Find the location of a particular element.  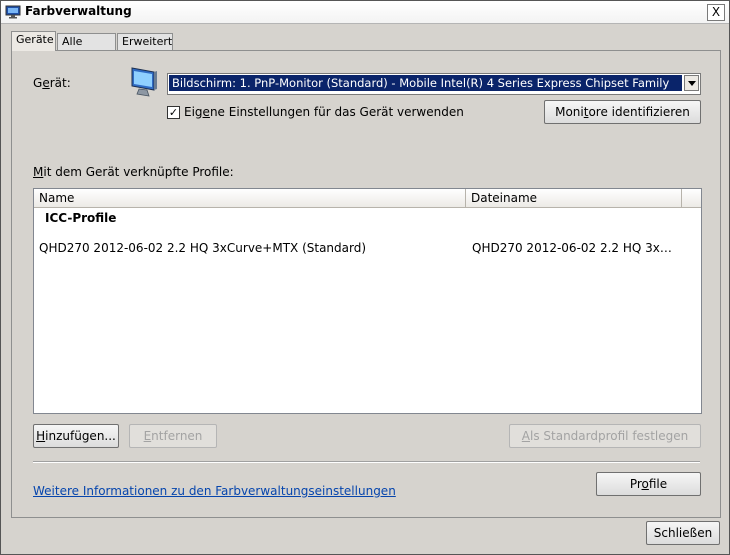

chevron-down-icon is located at coordinates (691, 83).